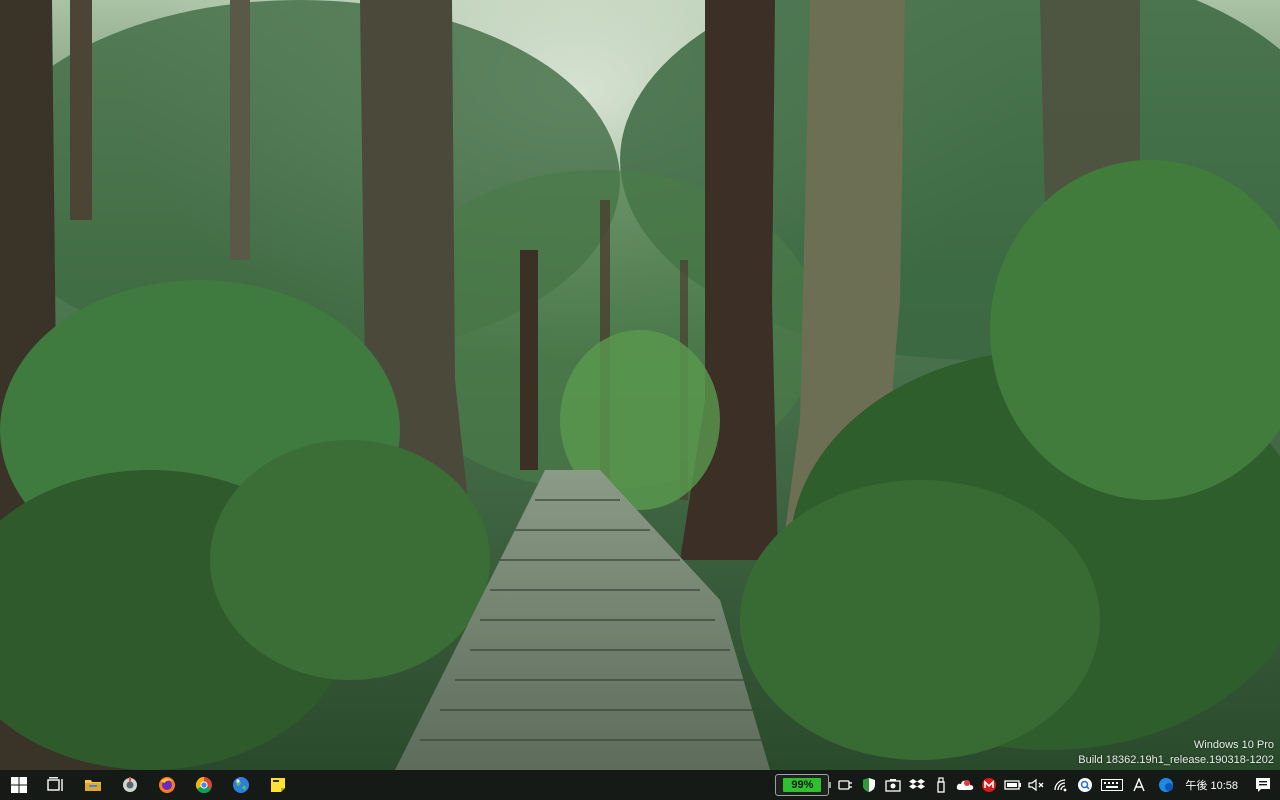  I want to click on battery-tray-button, so click(1013, 785).